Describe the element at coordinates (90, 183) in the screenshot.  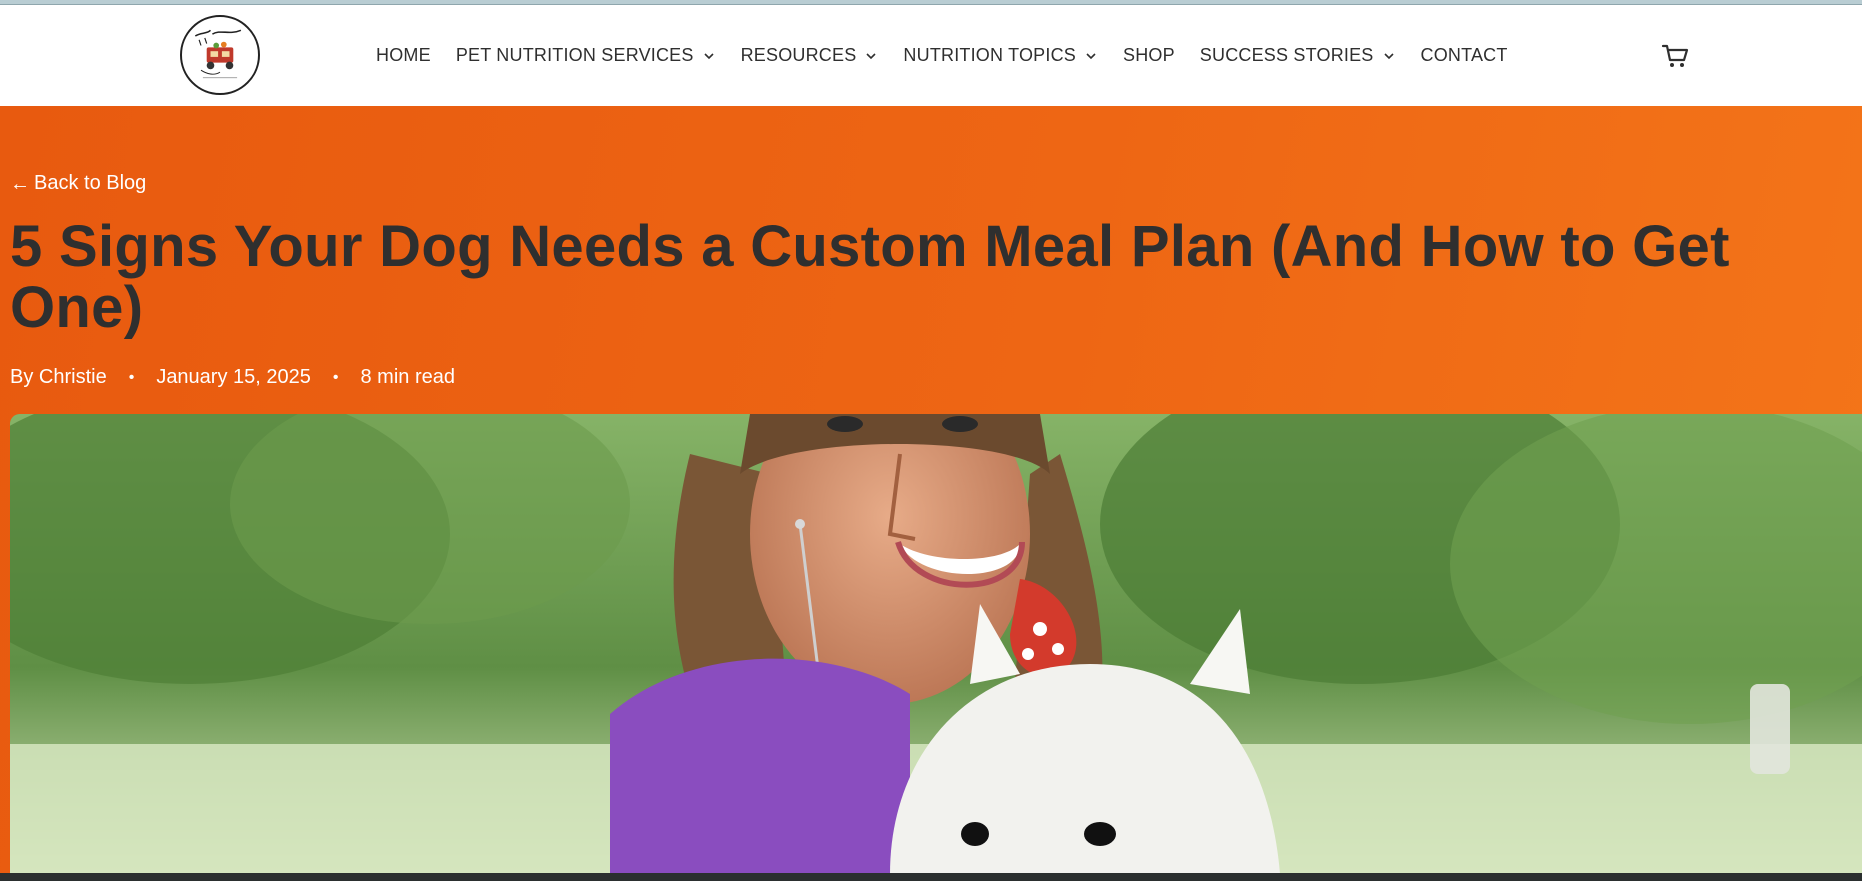
I see `back-to-blog-label: Back to Blog` at that location.